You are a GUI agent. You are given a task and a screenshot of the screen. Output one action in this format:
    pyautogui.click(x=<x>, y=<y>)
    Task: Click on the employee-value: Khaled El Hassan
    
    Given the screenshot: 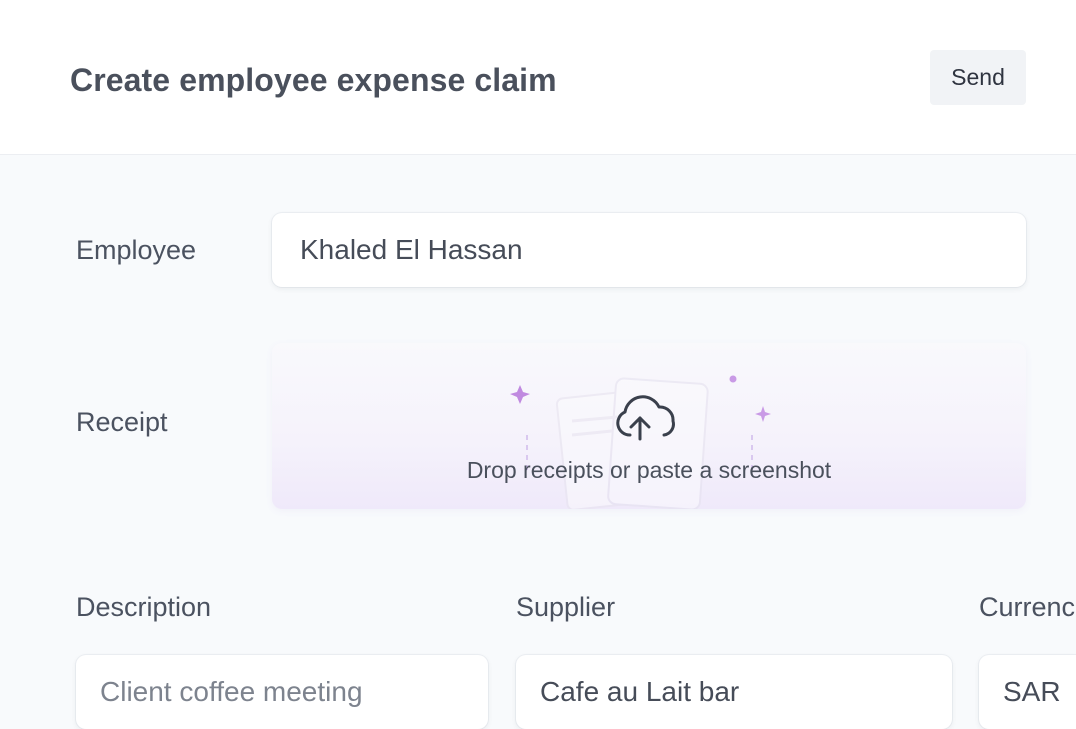 What is the action you would take?
    pyautogui.click(x=411, y=249)
    